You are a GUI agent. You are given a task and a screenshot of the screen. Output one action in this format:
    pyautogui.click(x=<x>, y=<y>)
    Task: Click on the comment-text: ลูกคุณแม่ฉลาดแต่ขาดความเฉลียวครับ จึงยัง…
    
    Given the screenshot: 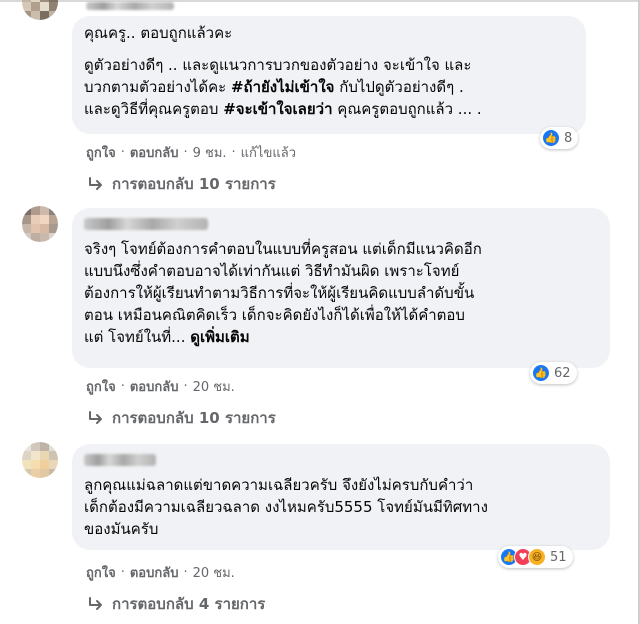 What is the action you would take?
    pyautogui.click(x=286, y=507)
    